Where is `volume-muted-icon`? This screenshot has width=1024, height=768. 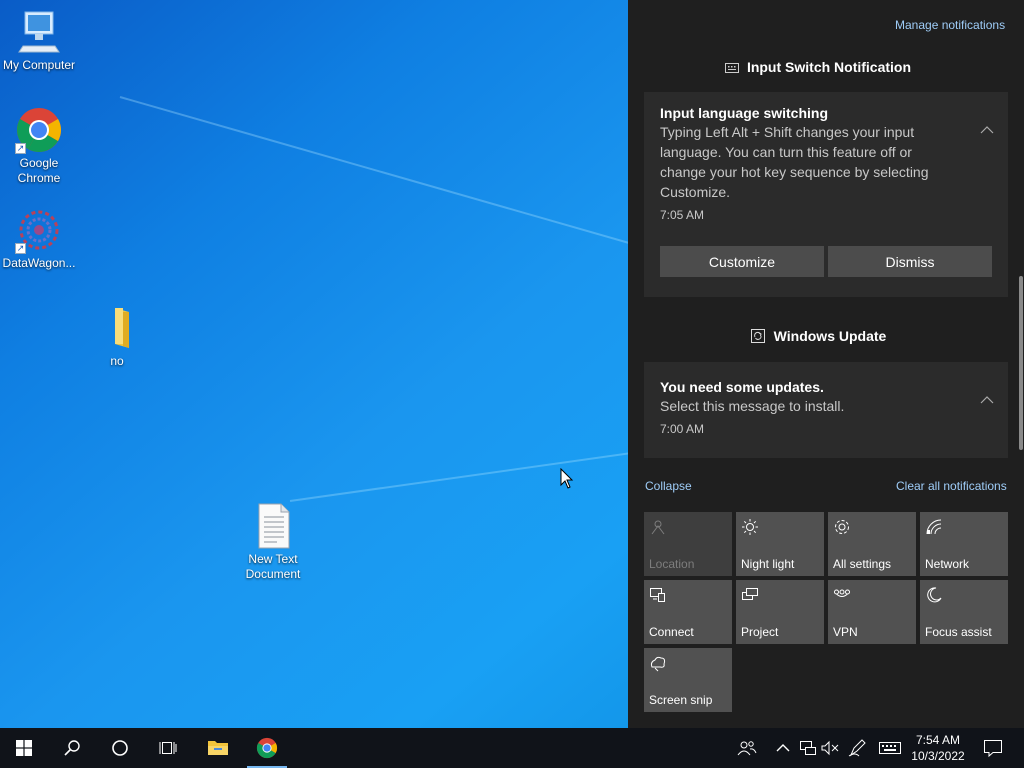 volume-muted-icon is located at coordinates (830, 748).